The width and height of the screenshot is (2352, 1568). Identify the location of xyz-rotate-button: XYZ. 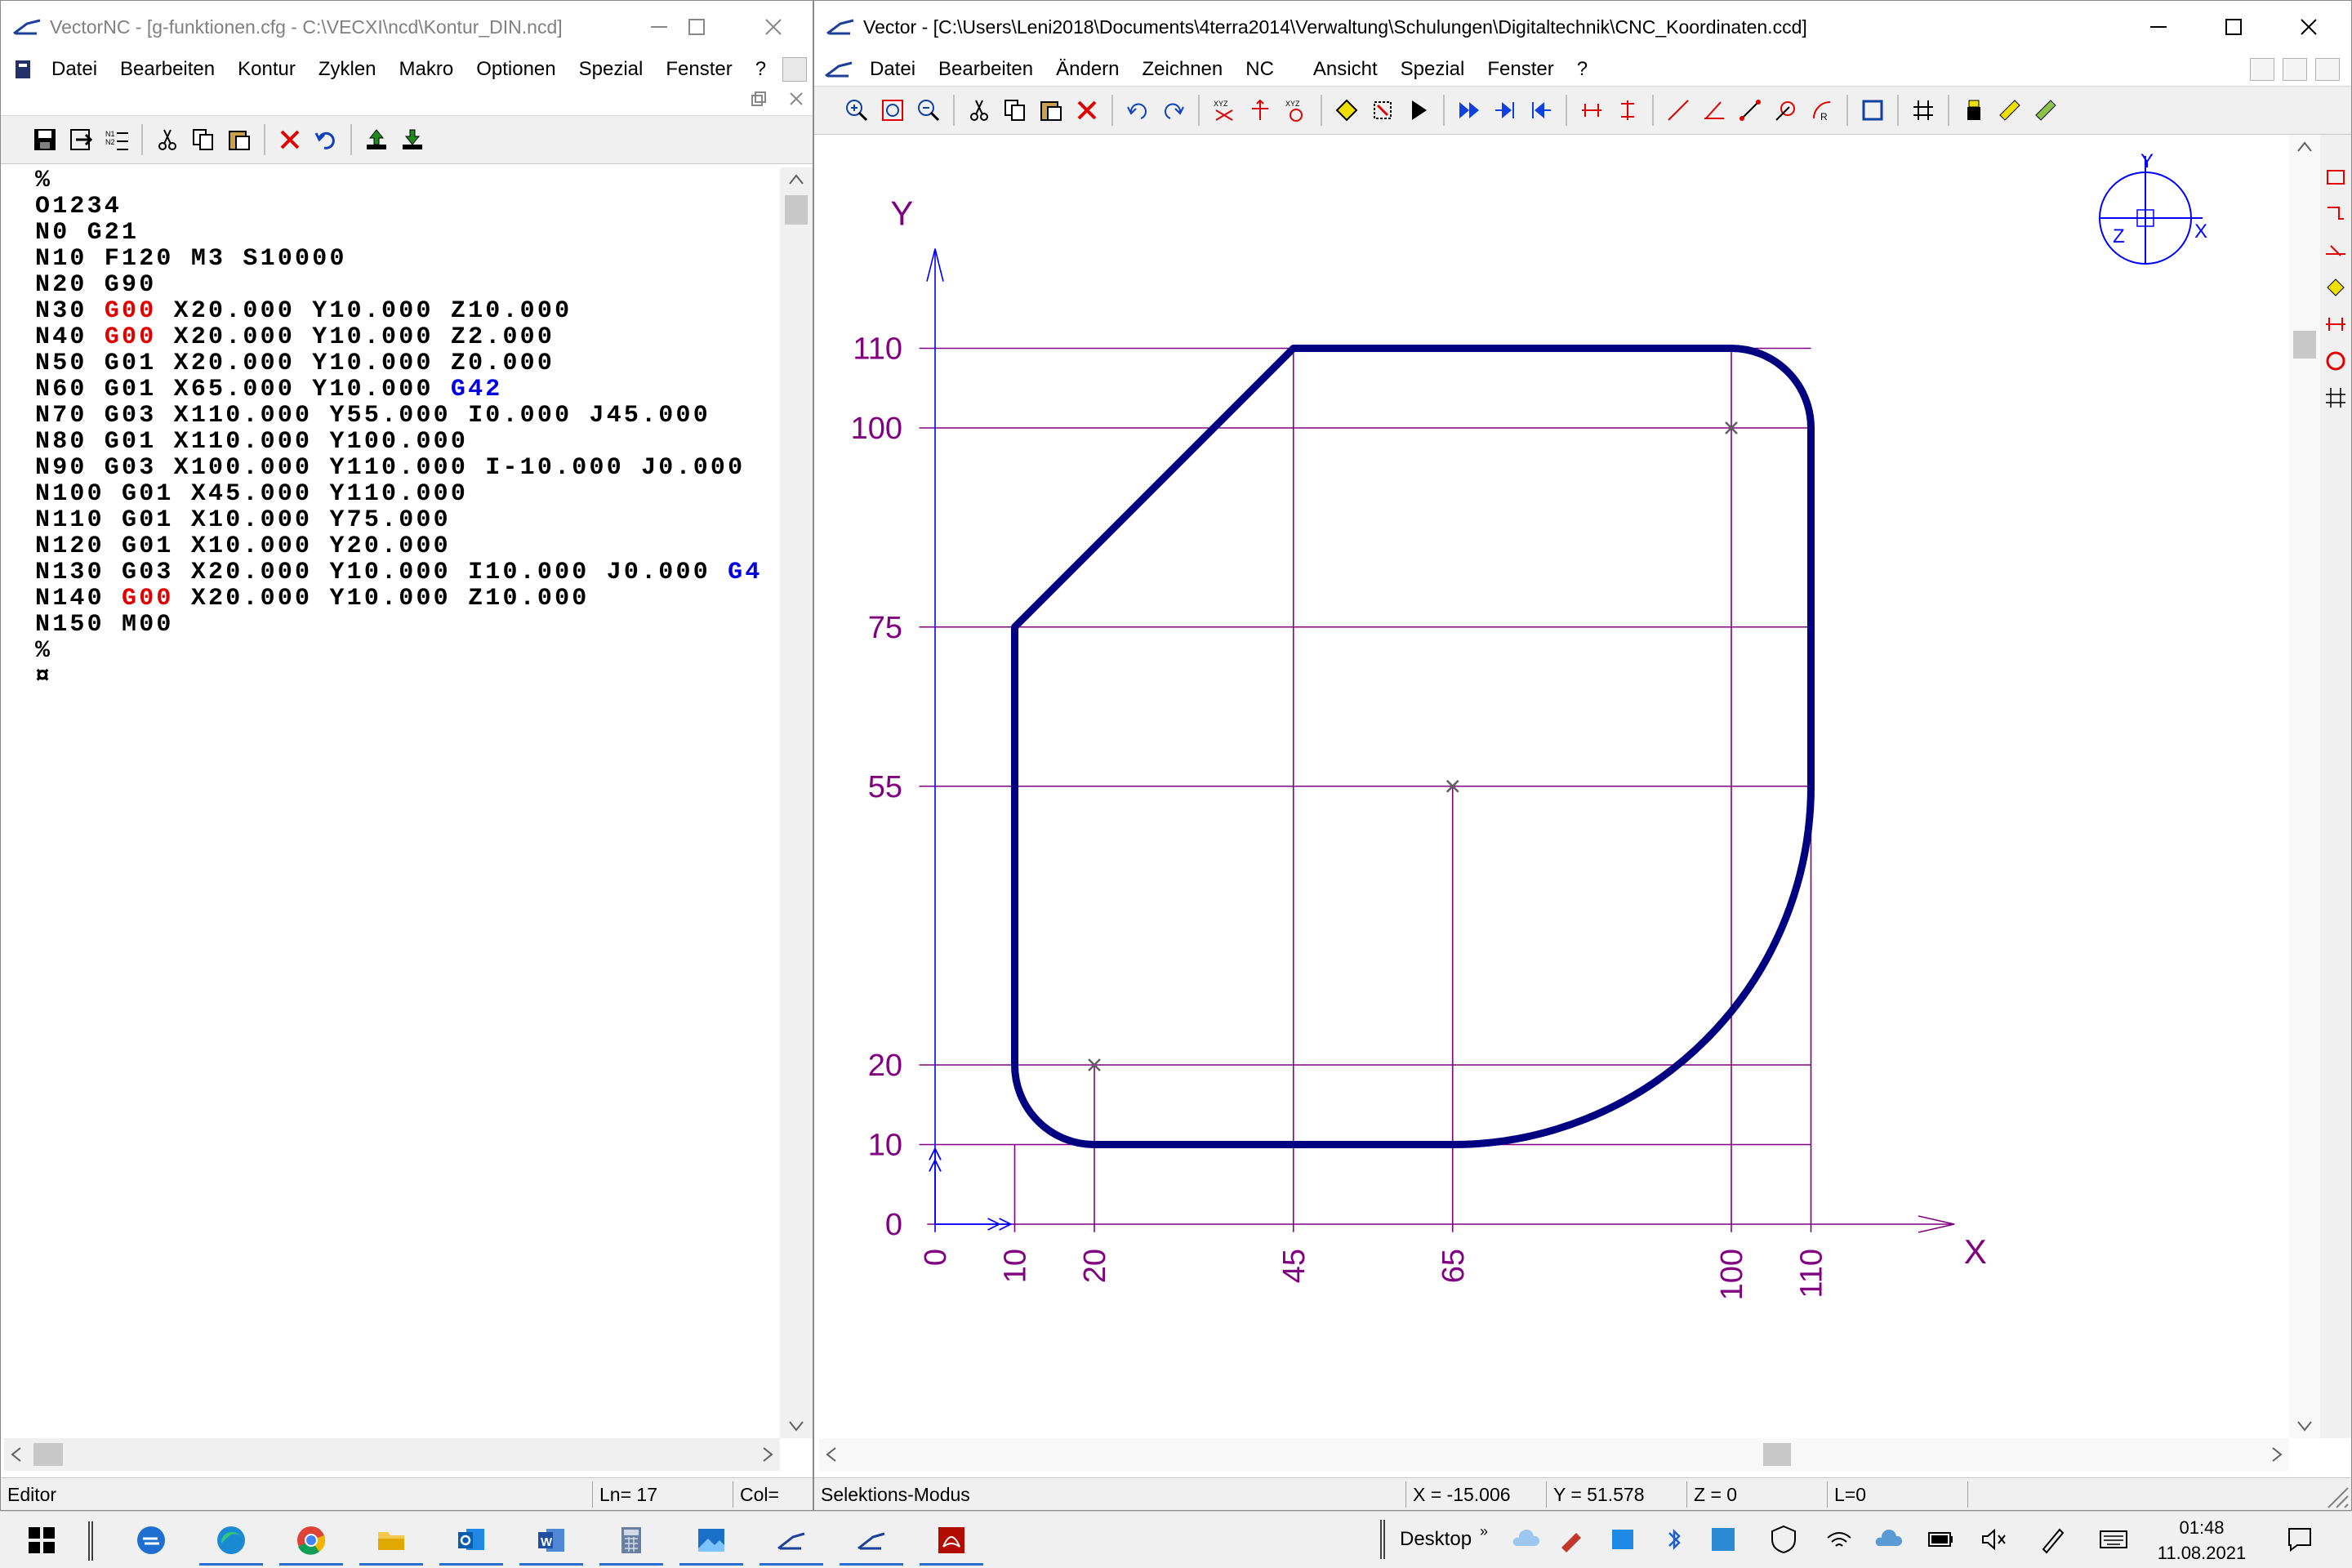
(1296, 110).